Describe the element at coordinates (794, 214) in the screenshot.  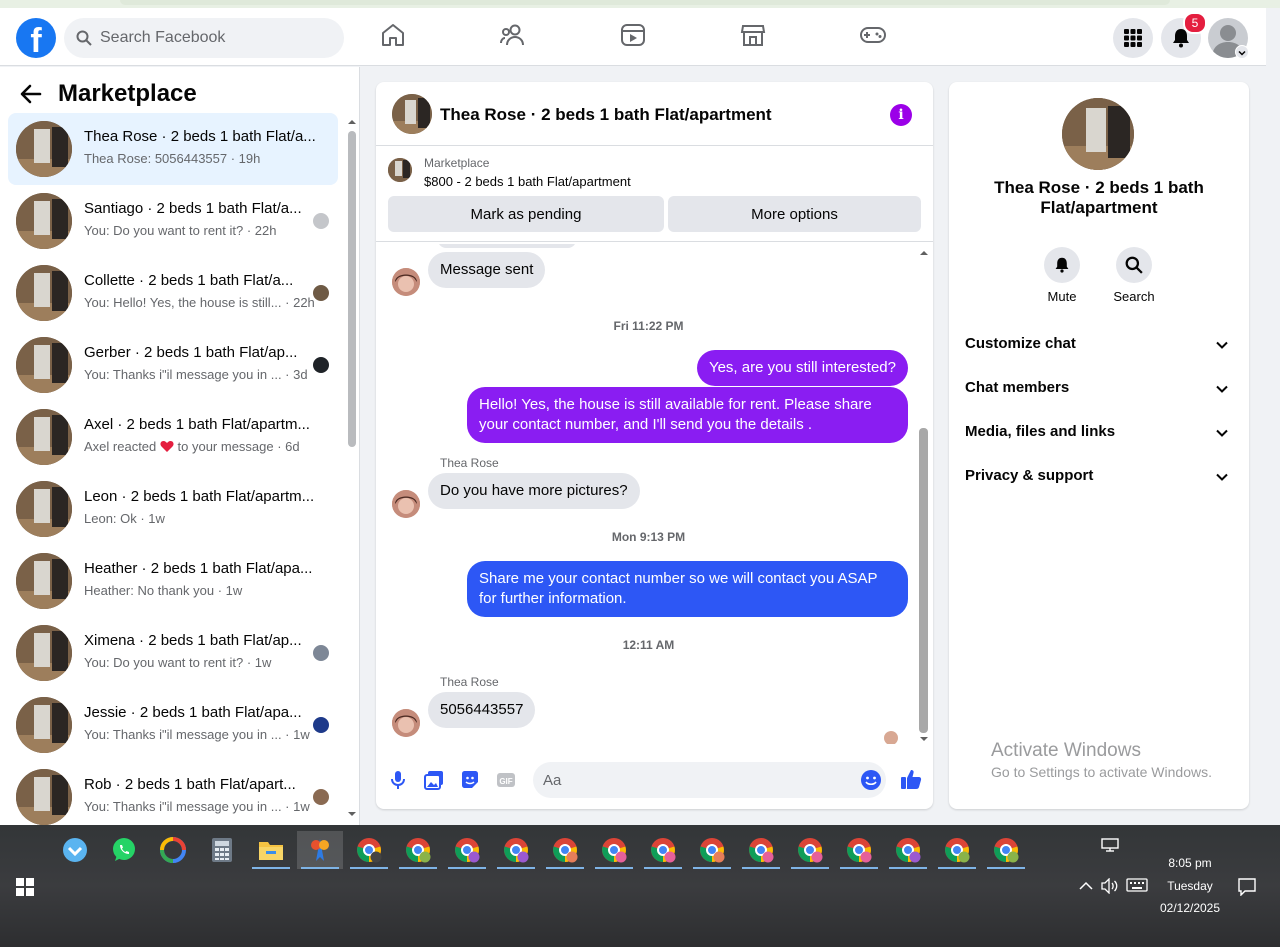
I see `more-options-button: More options` at that location.